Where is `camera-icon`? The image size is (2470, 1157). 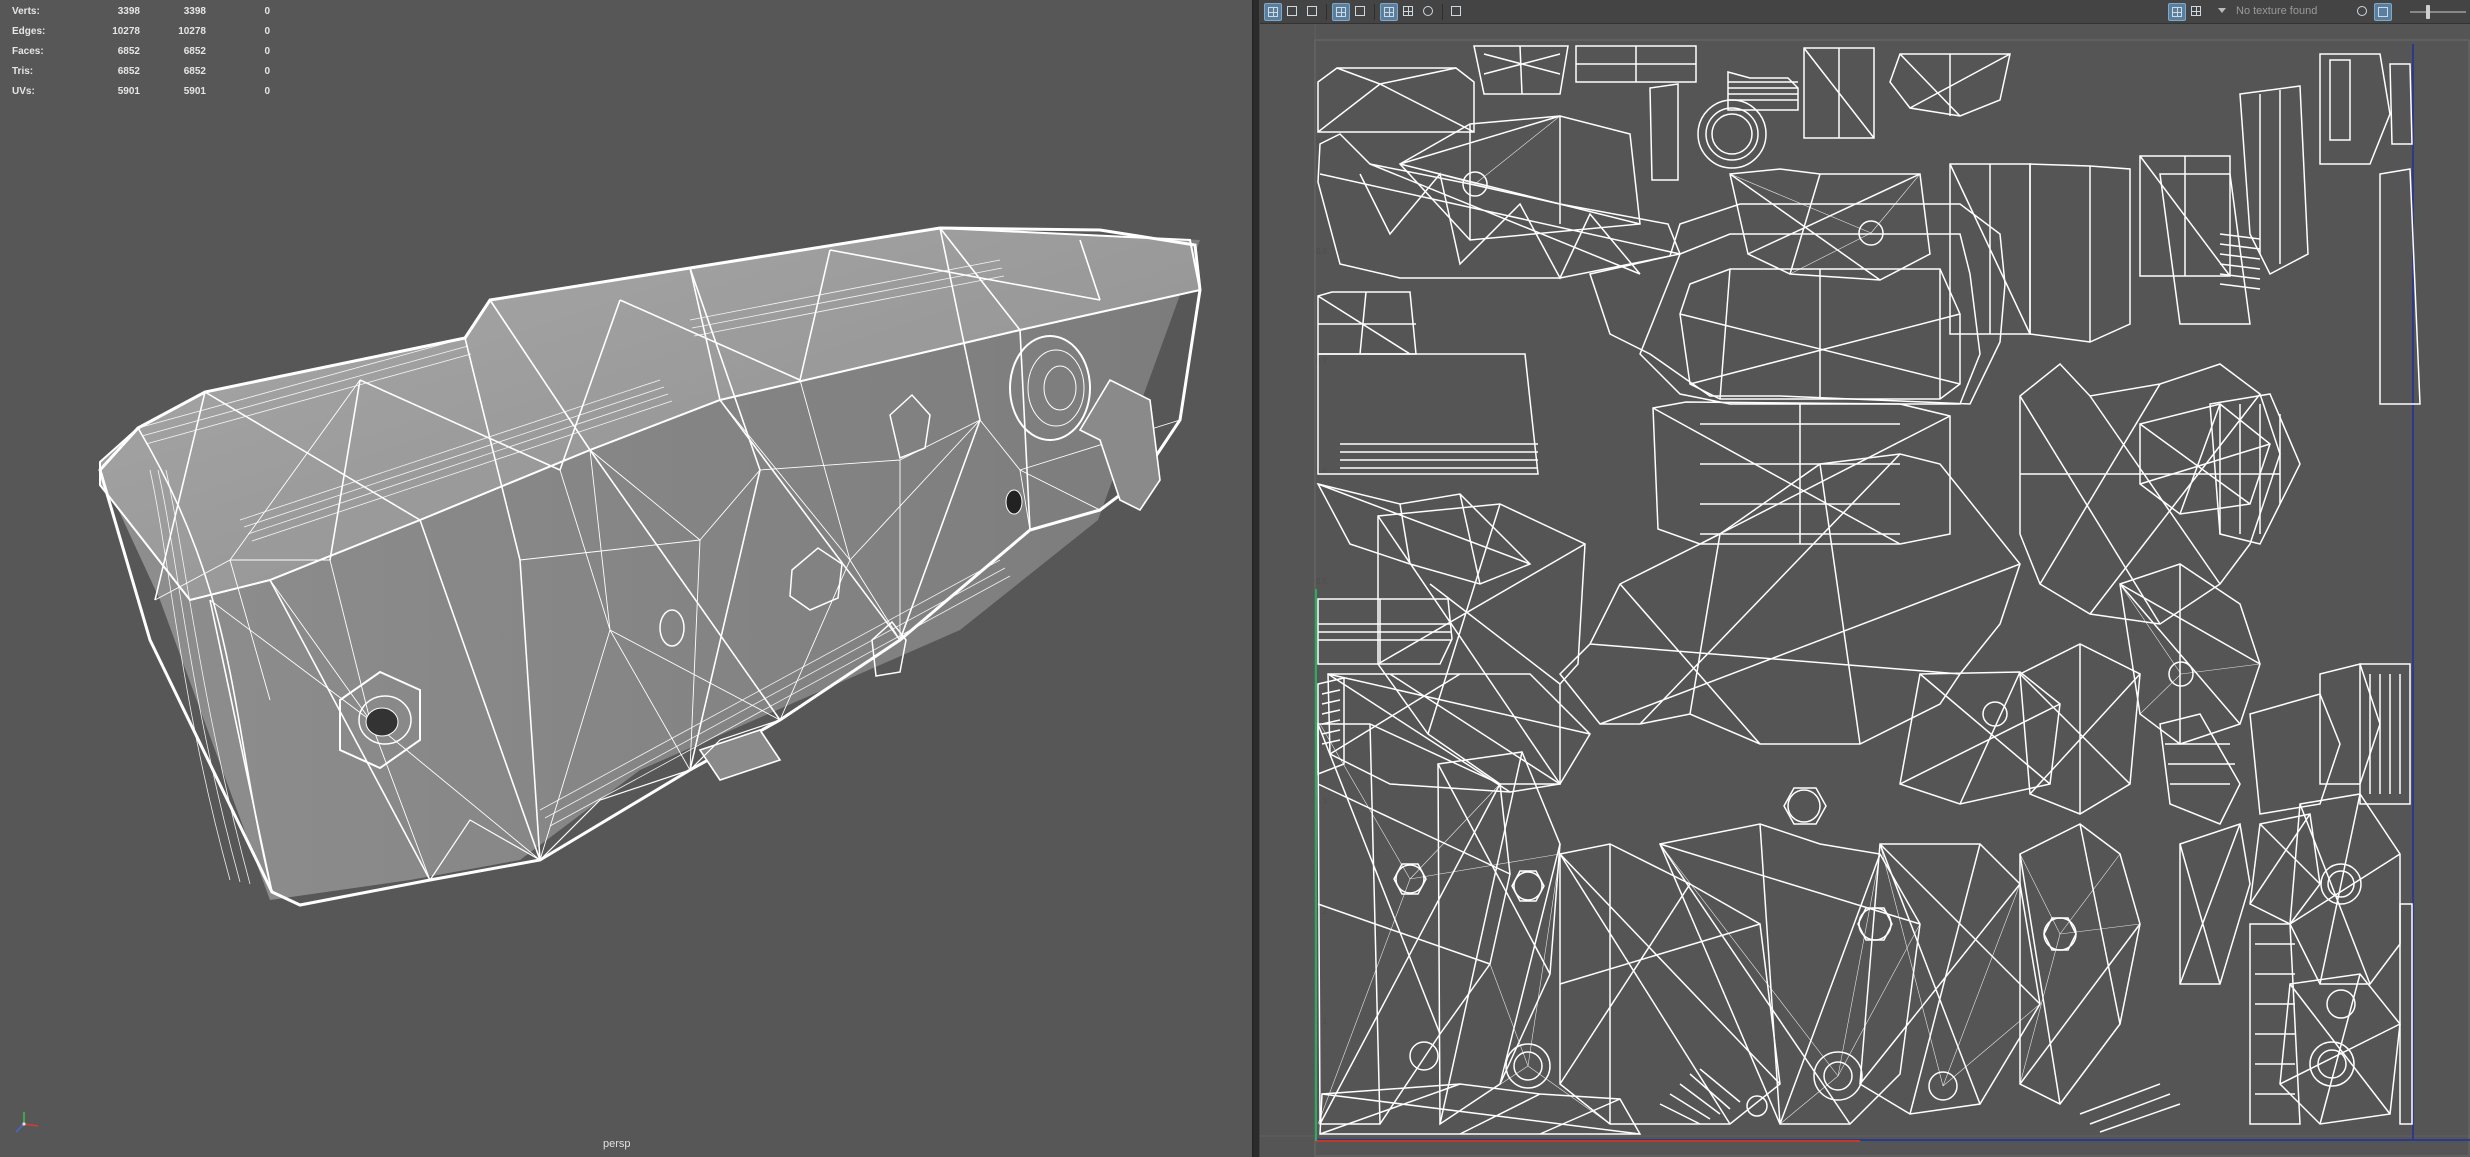 camera-icon is located at coordinates (1457, 12).